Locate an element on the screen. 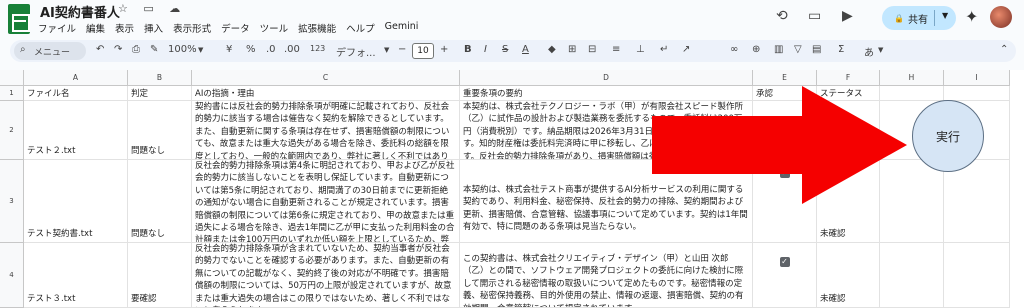 The height and width of the screenshot is (308, 1024). column-header-d: D is located at coordinates (606, 78).